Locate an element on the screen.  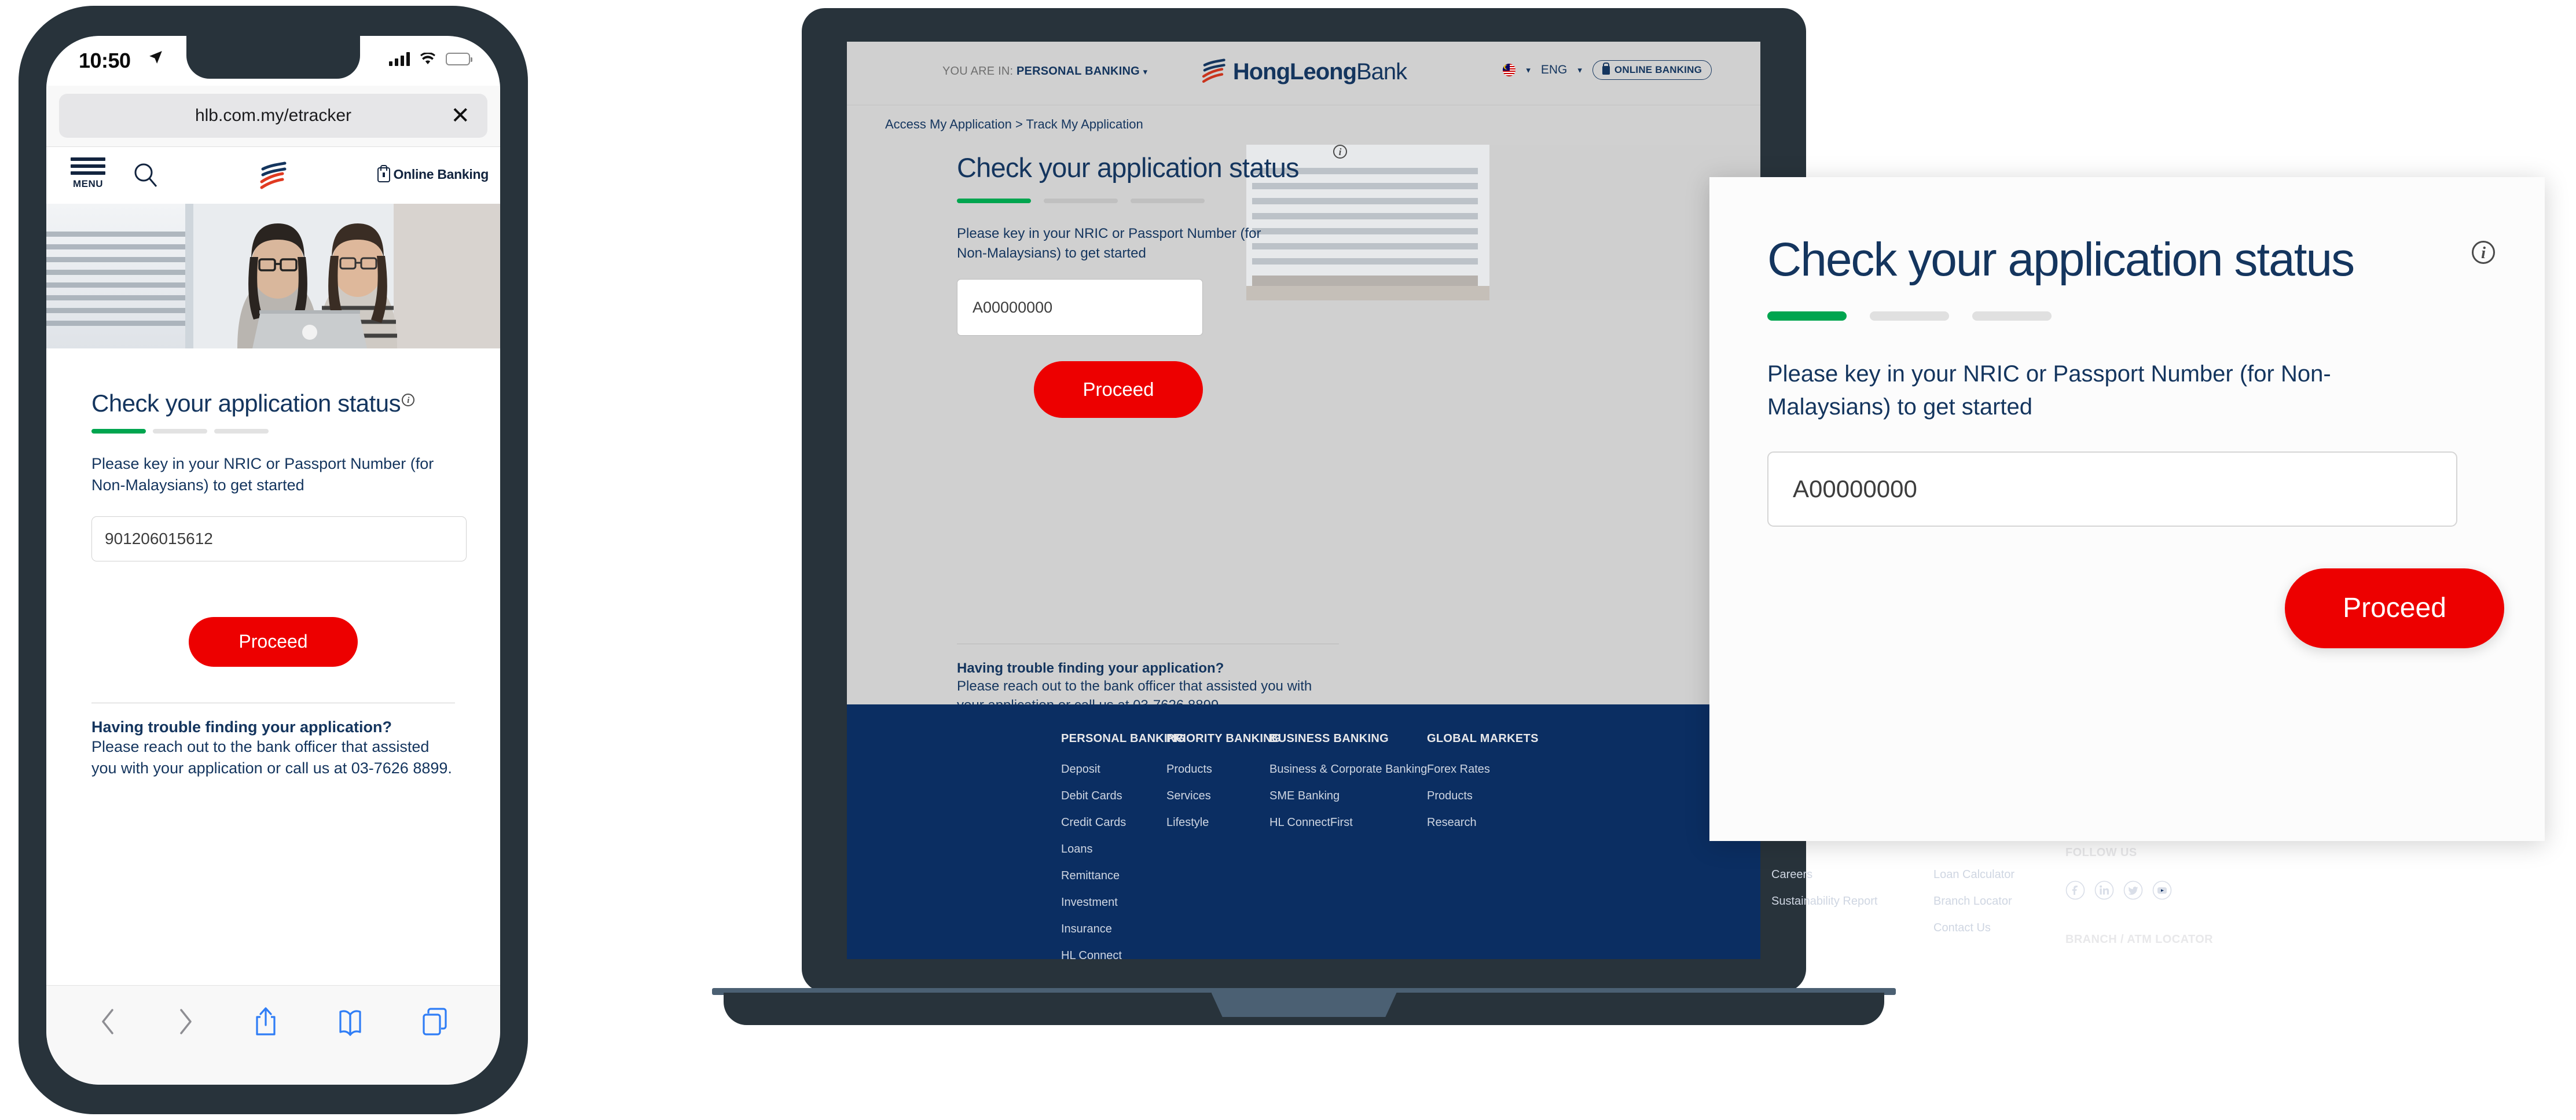
footer-link: Contact Us is located at coordinates (2005, 928).